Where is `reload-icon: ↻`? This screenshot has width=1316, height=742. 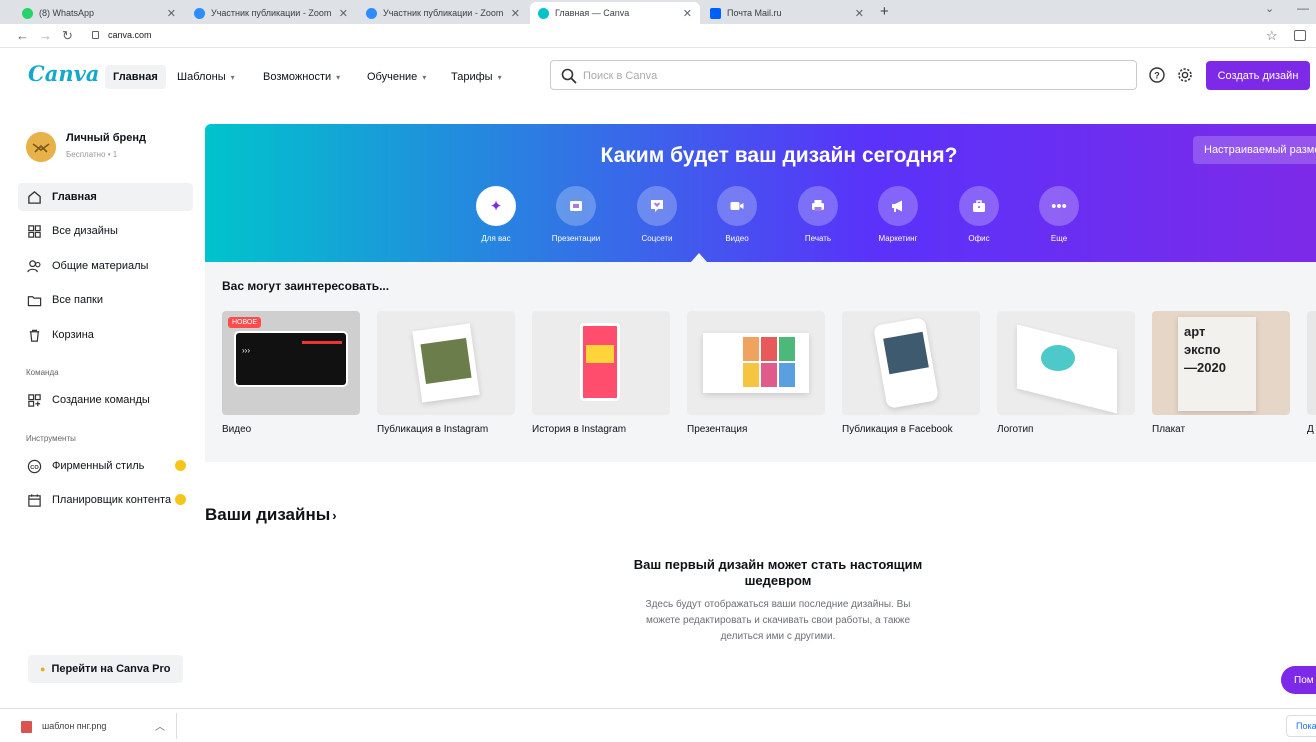
reload-icon: ↻ is located at coordinates (67, 36).